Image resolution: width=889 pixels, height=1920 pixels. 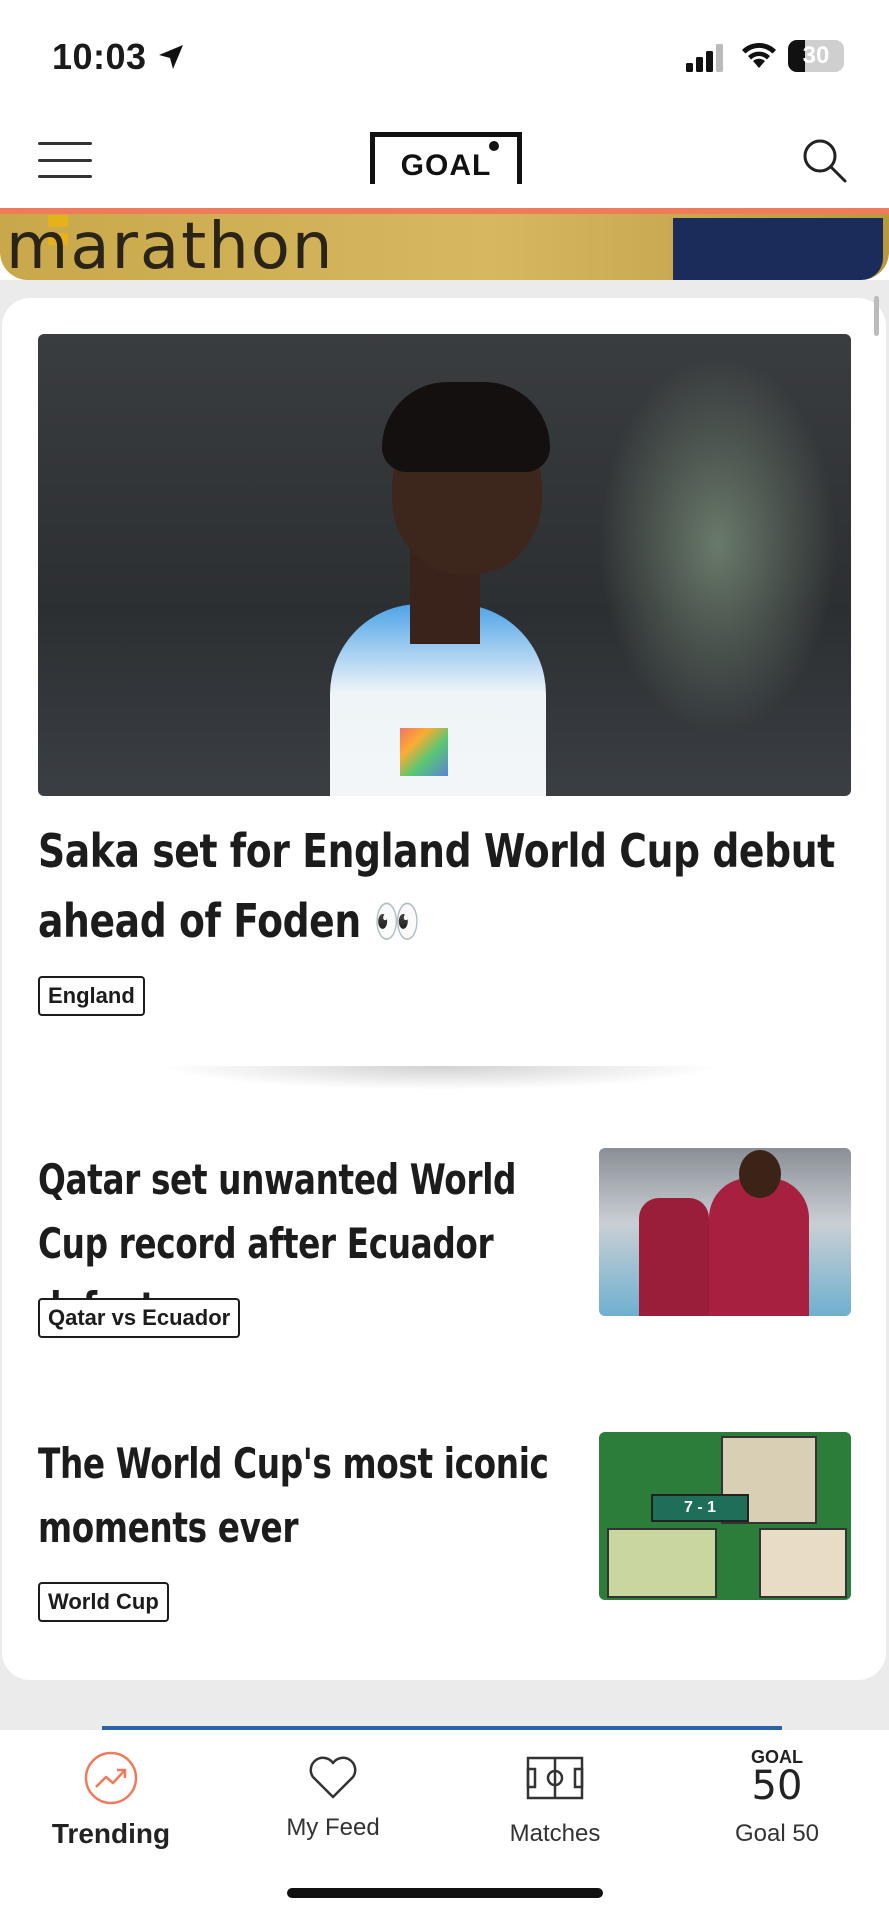 I want to click on battery-icon: 30, so click(x=816, y=56).